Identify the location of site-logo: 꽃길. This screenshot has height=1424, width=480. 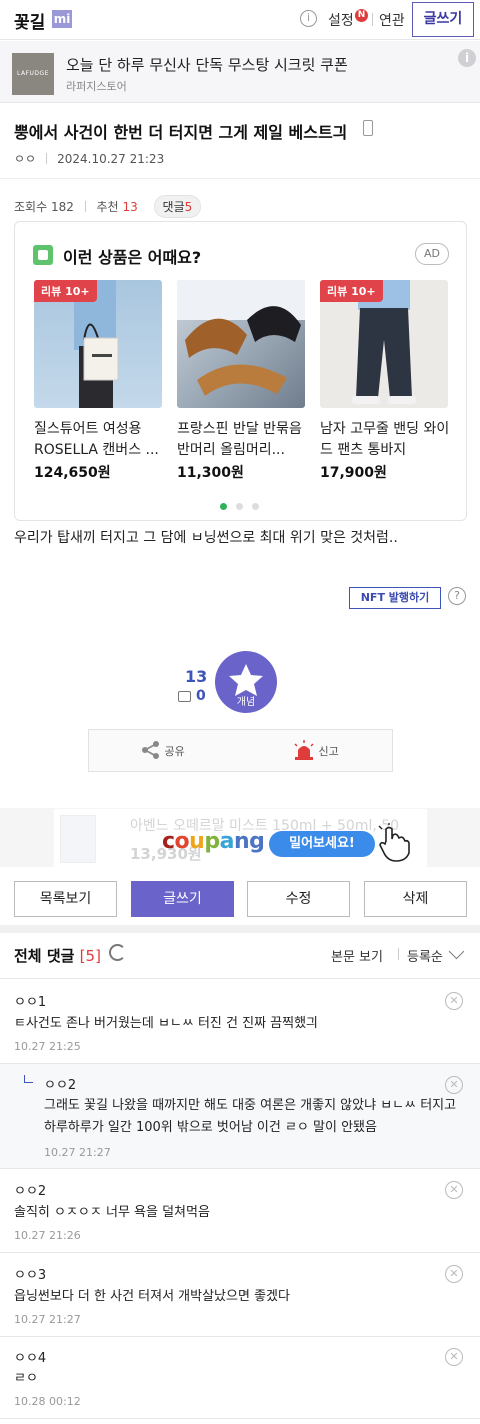
(29, 20).